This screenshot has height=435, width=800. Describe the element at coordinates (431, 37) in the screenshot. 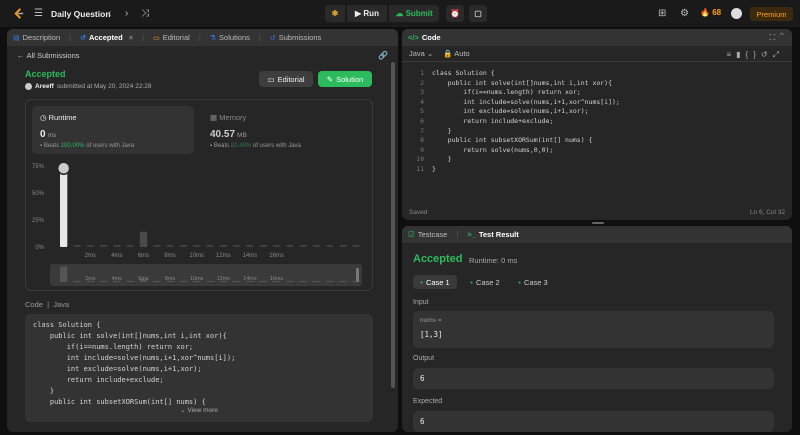

I see `tab-label: Code` at that location.